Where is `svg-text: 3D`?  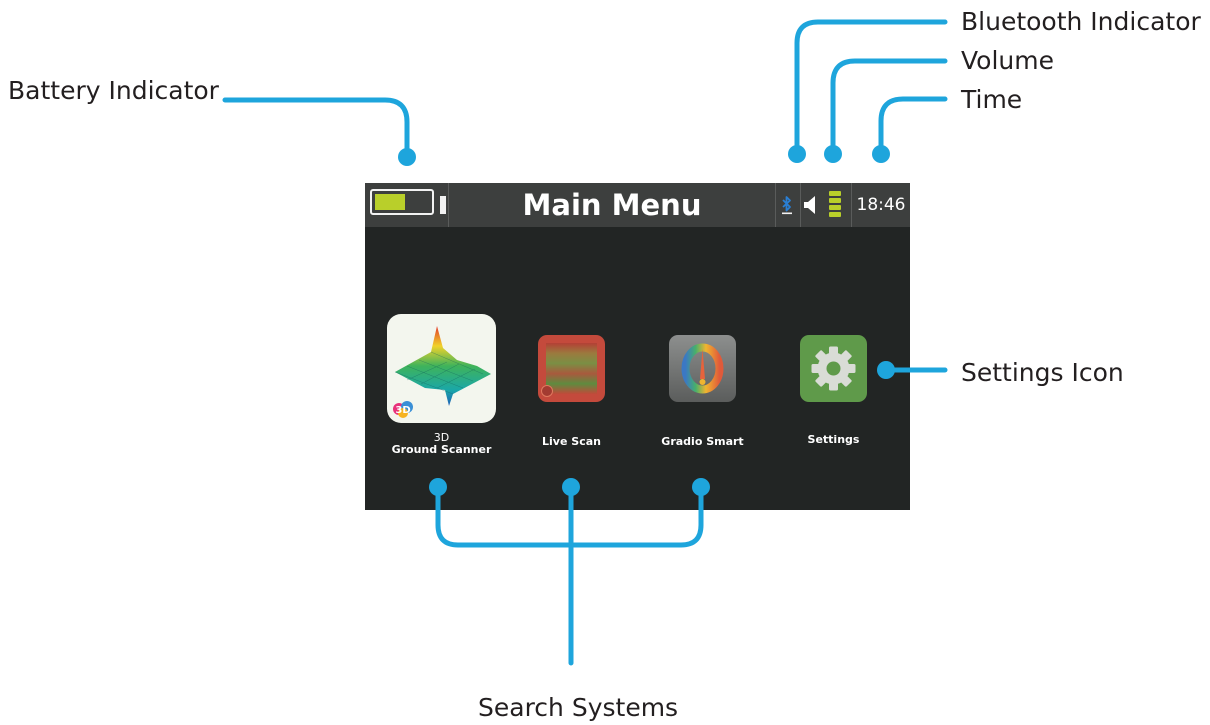
svg-text: 3D is located at coordinates (402, 410).